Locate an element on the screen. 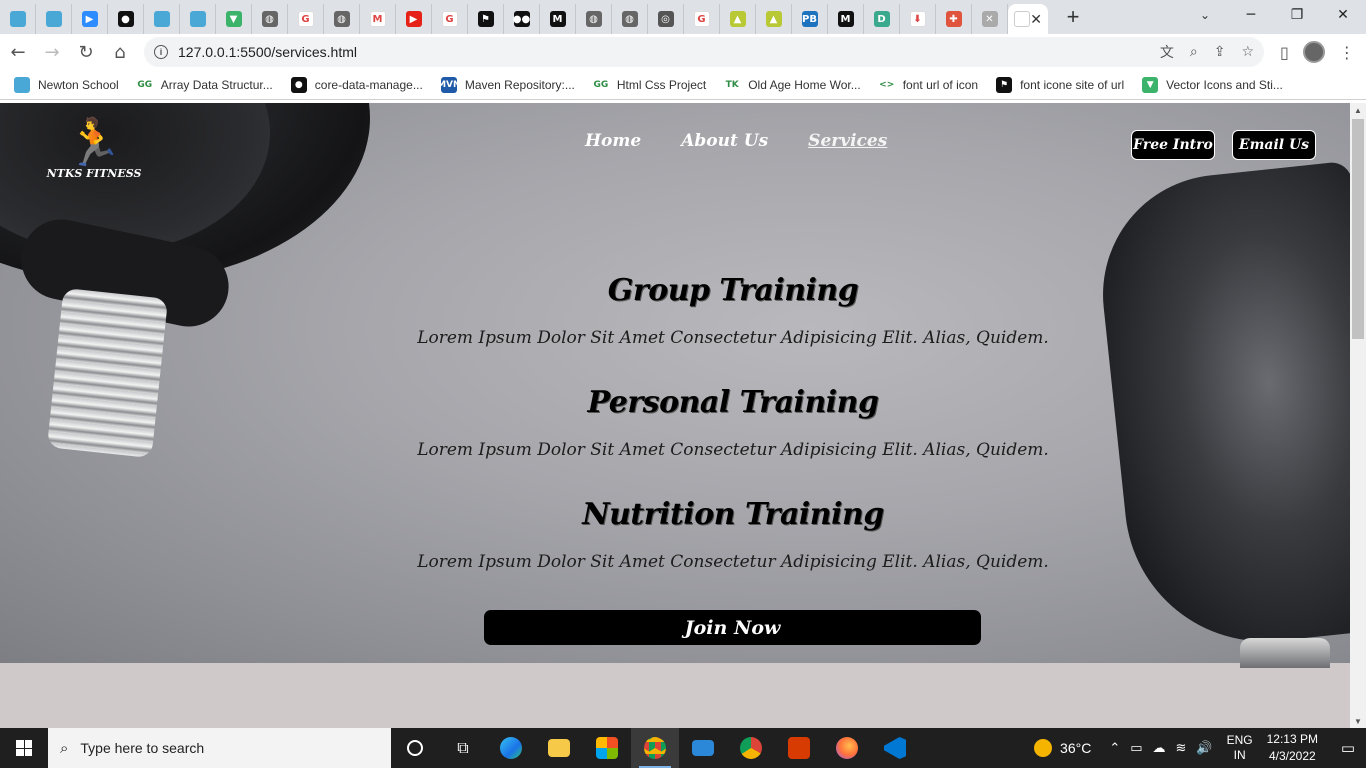  home-button: ⌂ is located at coordinates (120, 52).